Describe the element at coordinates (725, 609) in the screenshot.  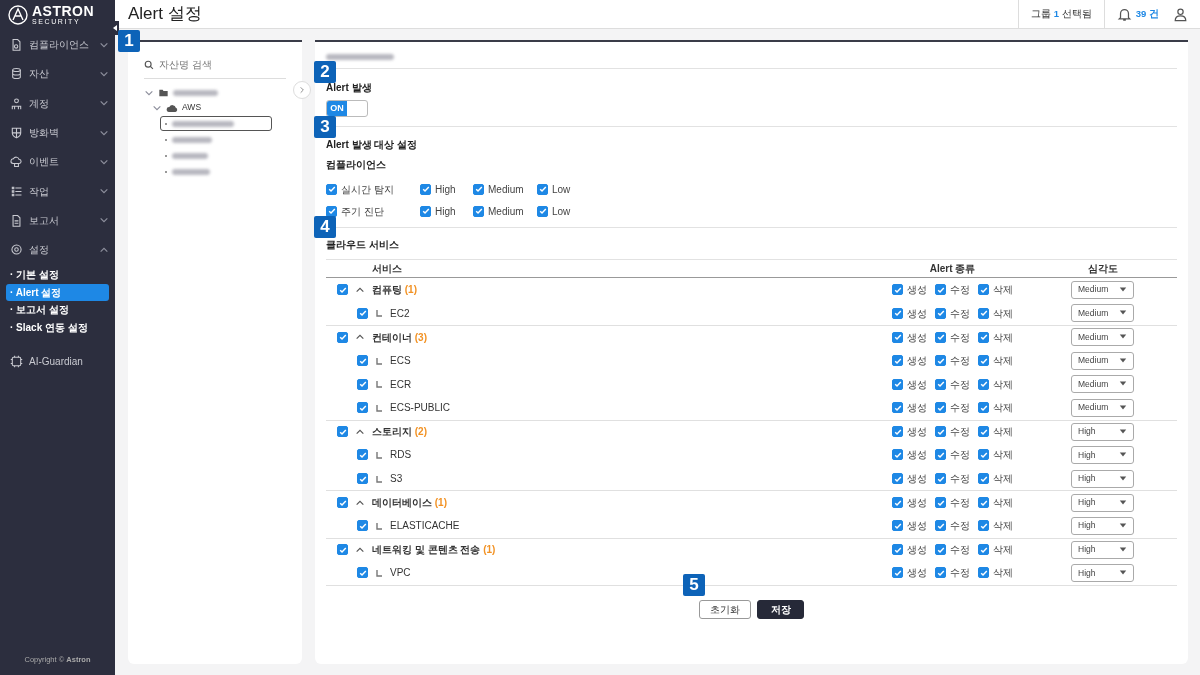
I see `action-button: 초기화` at that location.